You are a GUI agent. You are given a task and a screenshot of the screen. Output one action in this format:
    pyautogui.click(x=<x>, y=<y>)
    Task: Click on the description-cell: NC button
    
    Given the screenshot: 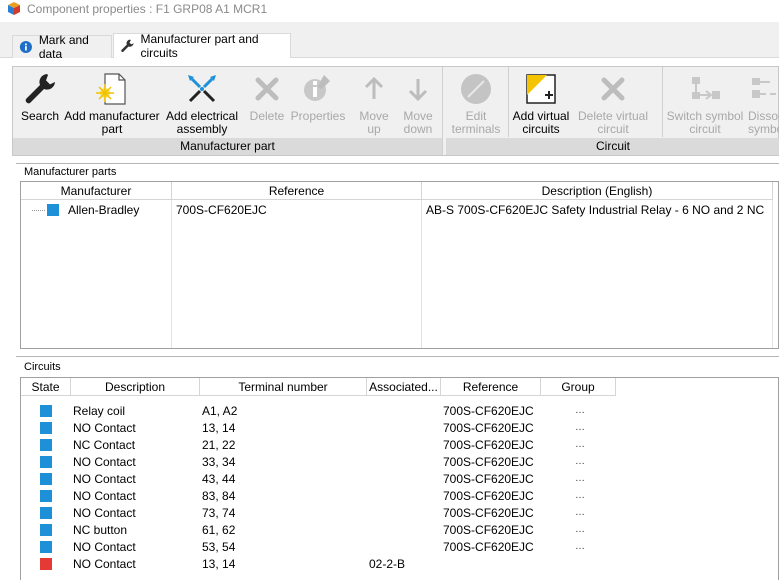 What is the action you would take?
    pyautogui.click(x=100, y=529)
    